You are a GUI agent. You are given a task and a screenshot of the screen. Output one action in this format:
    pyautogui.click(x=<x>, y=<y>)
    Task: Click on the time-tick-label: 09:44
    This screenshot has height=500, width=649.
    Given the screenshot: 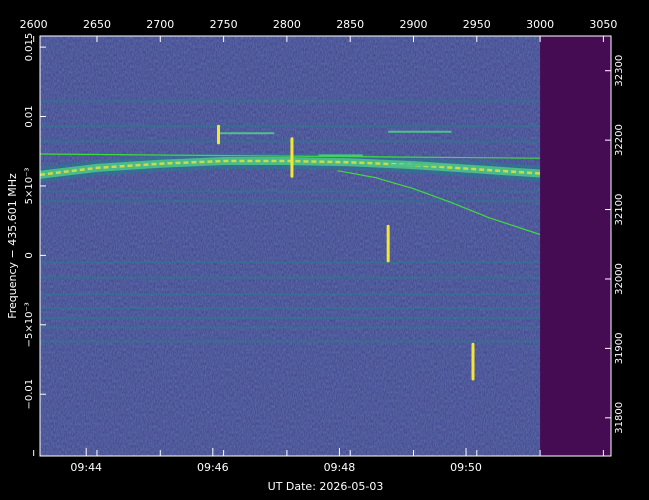 What is the action you would take?
    pyautogui.click(x=86, y=467)
    